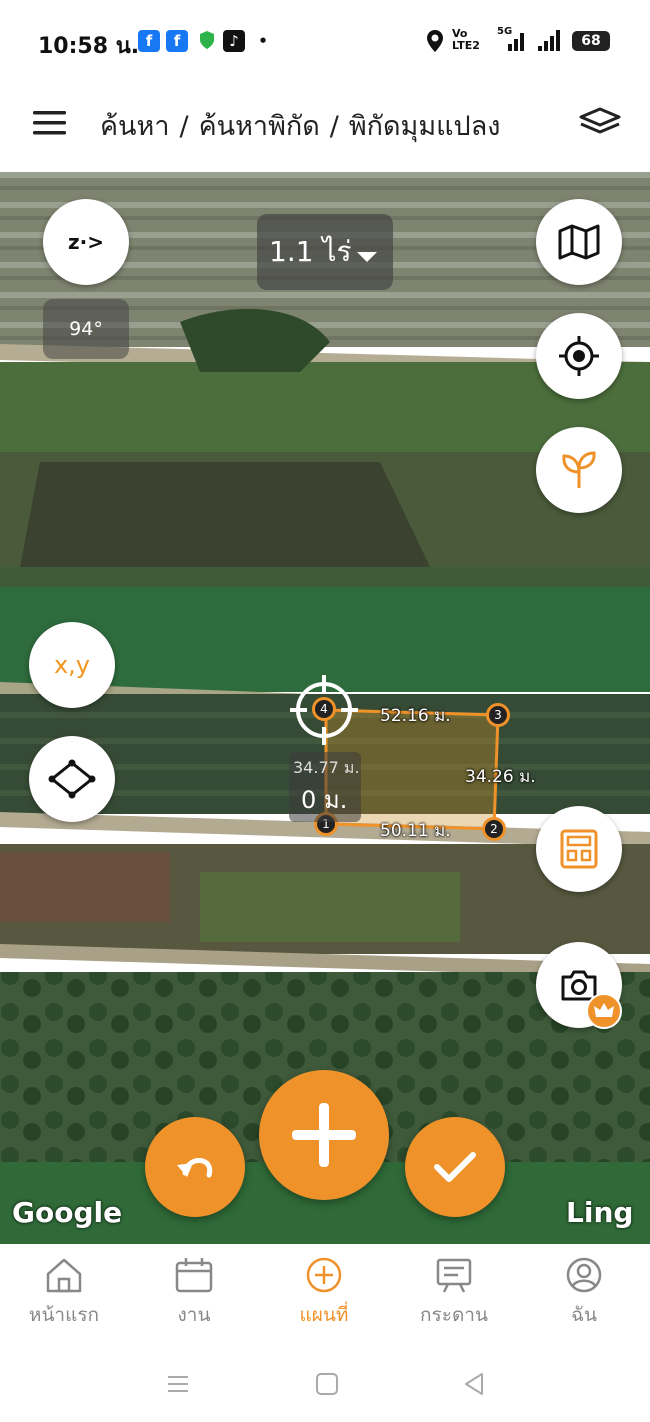 This screenshot has height=1422, width=650. I want to click on nav-tasks-label: งาน, so click(194, 1315).